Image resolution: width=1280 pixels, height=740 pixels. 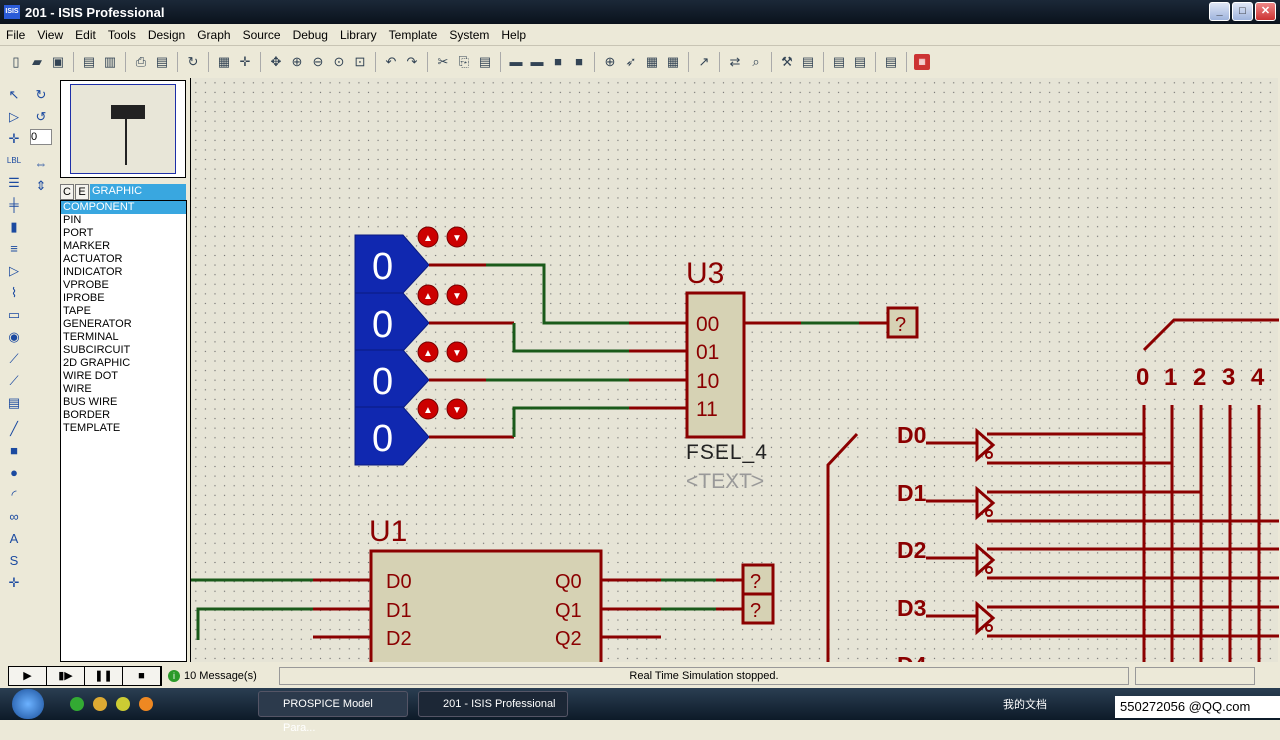 What do you see at coordinates (262, 35) in the screenshot?
I see `menu-source: Source` at bounding box center [262, 35].